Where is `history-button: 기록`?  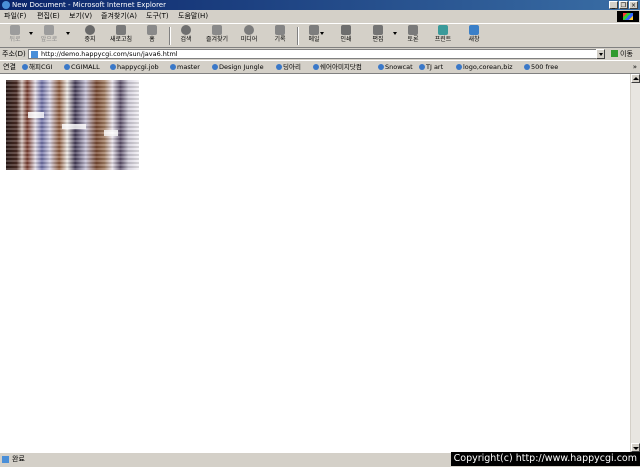
history-button: 기록 is located at coordinates (280, 35).